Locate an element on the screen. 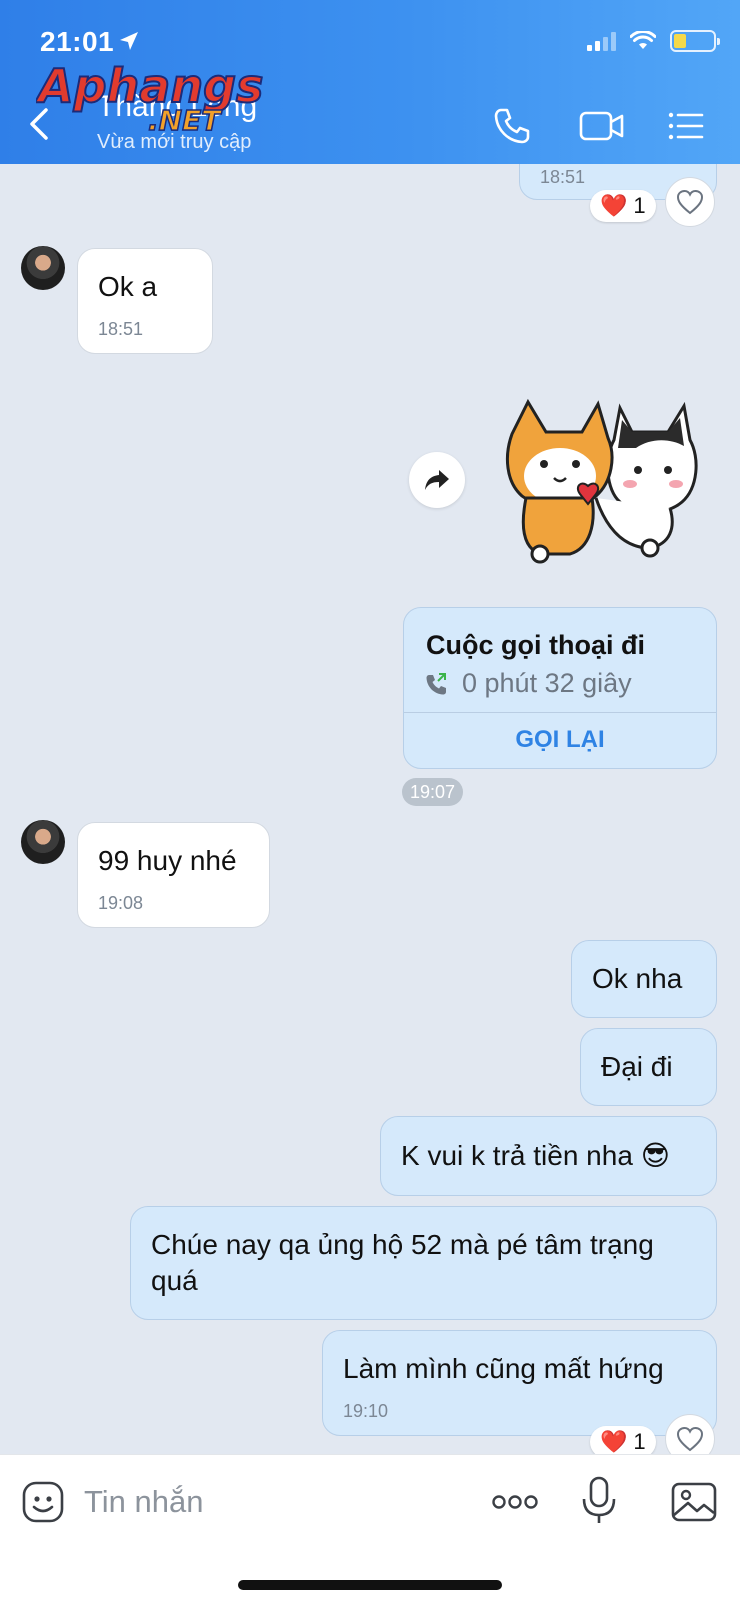  location-arrow-icon is located at coordinates (129, 41).